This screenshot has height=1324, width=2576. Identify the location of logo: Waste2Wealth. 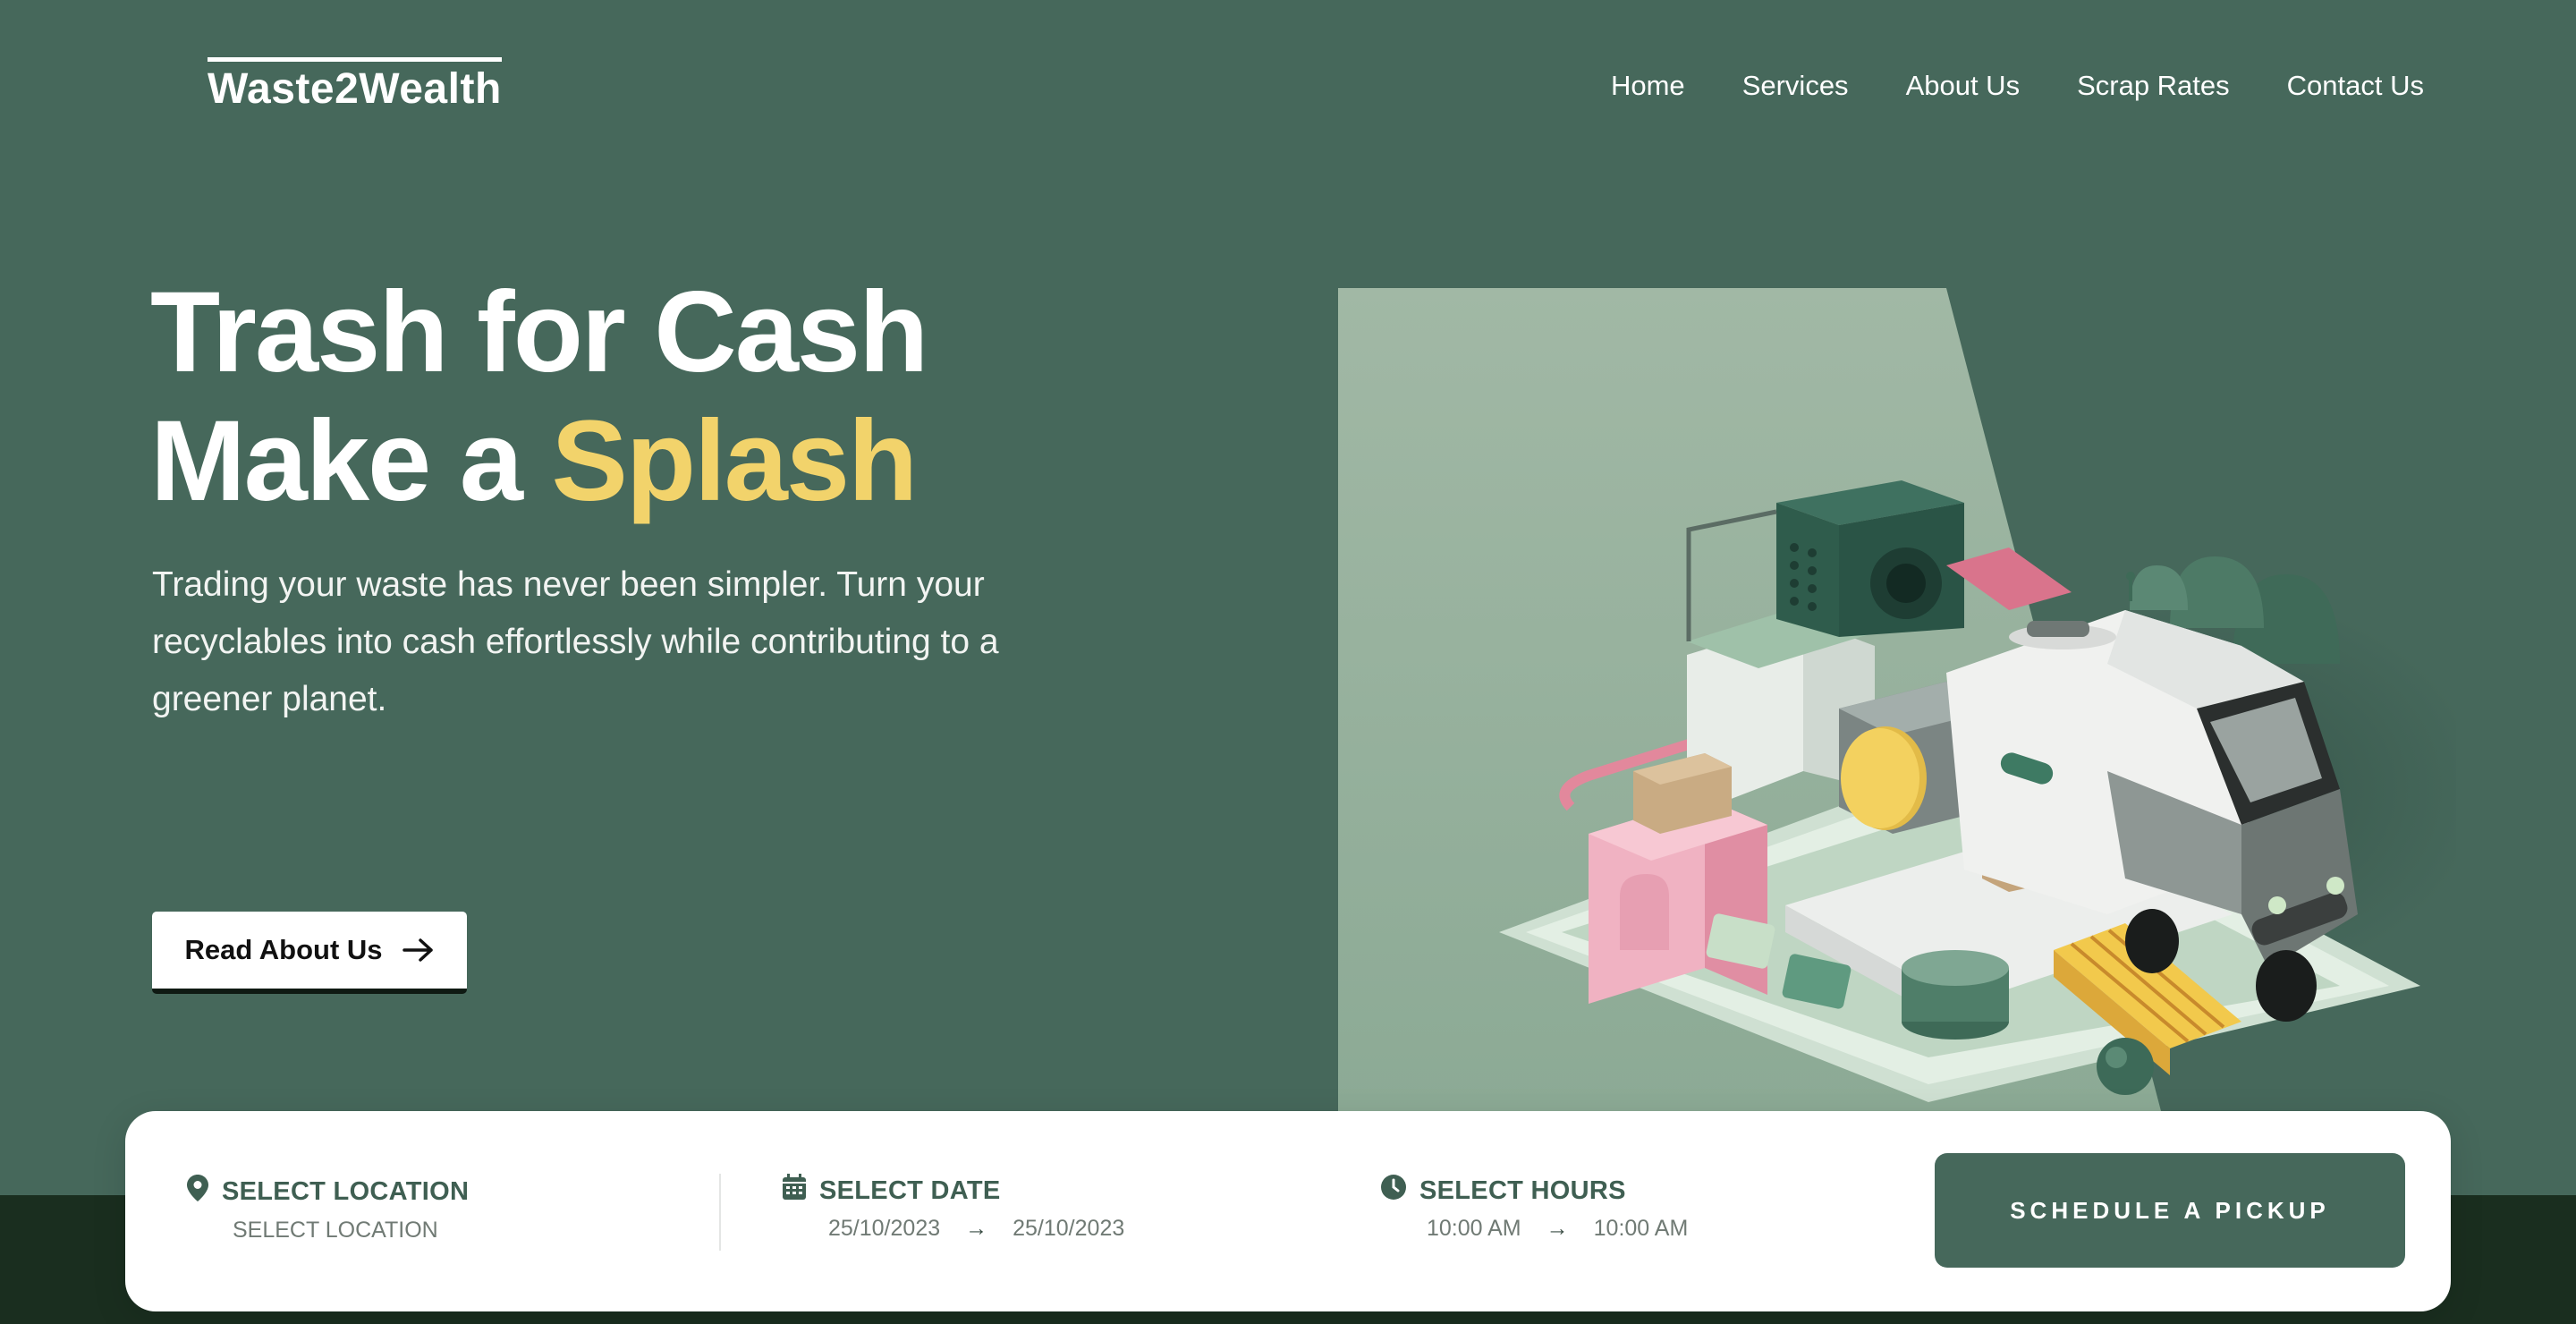
(355, 85).